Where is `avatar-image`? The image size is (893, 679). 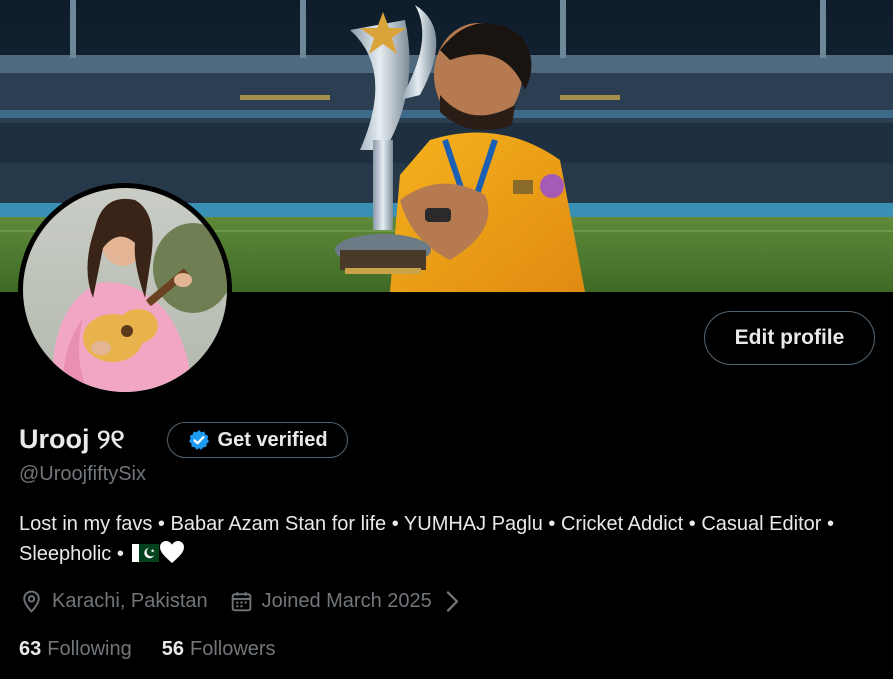 avatar-image is located at coordinates (125, 290).